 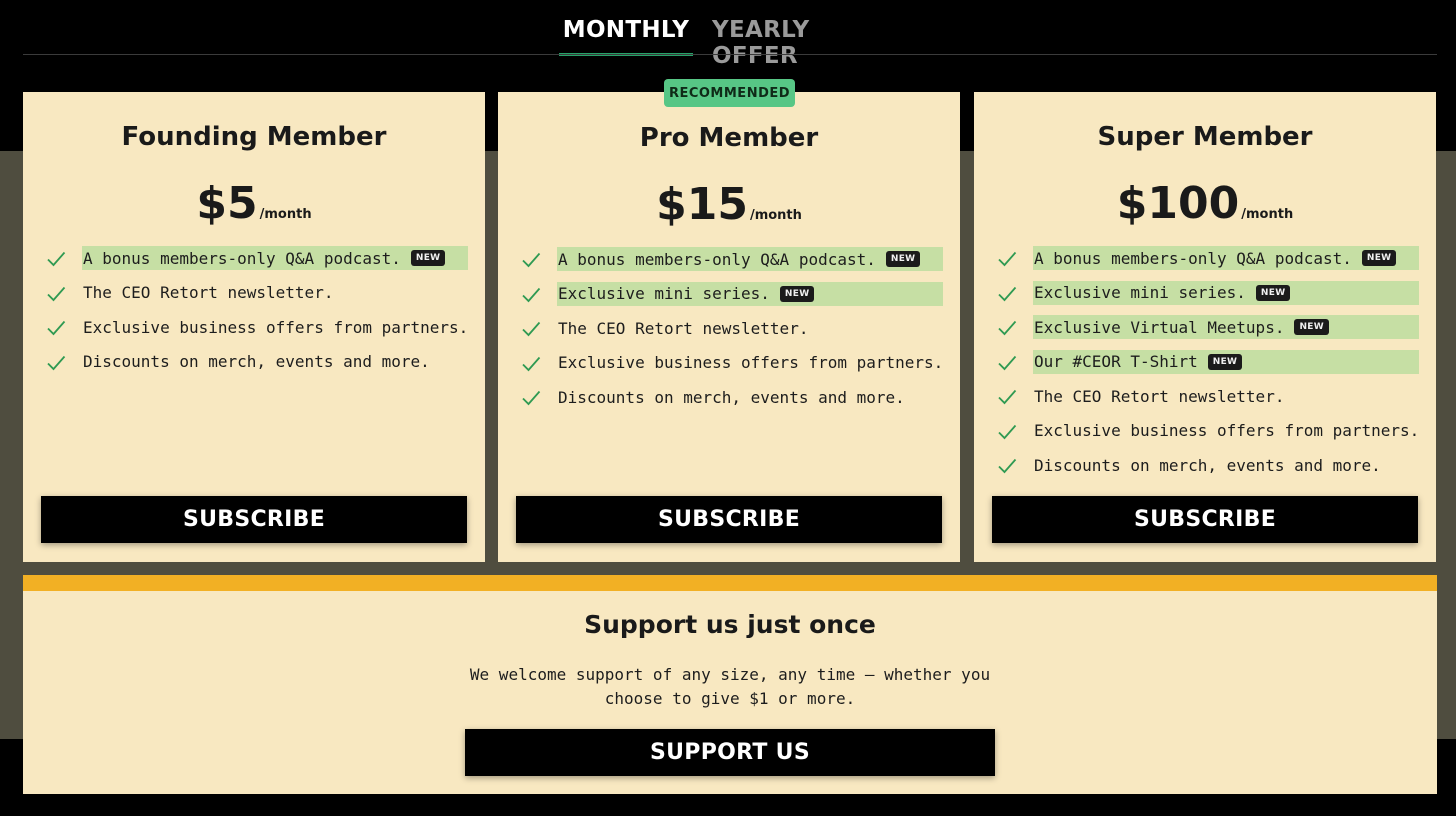 I want to click on feature-item: Our #CEOR T-Shirt NEW, so click(x=1208, y=361).